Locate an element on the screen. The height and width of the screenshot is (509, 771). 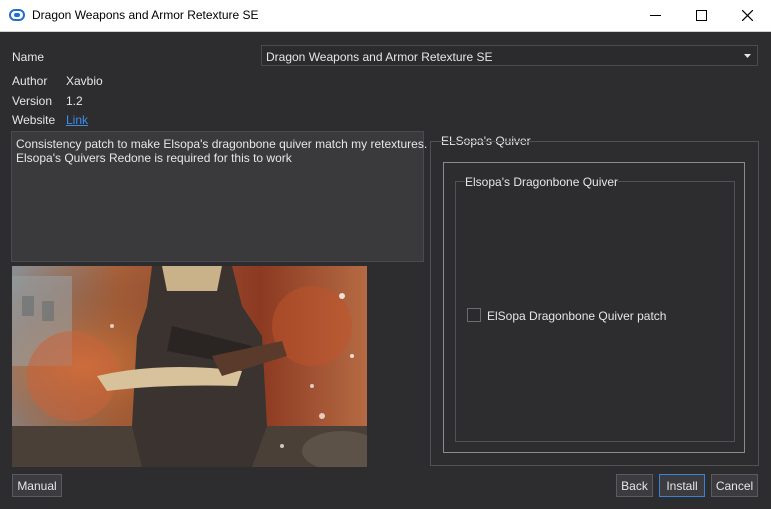
close-button is located at coordinates (748, 15).